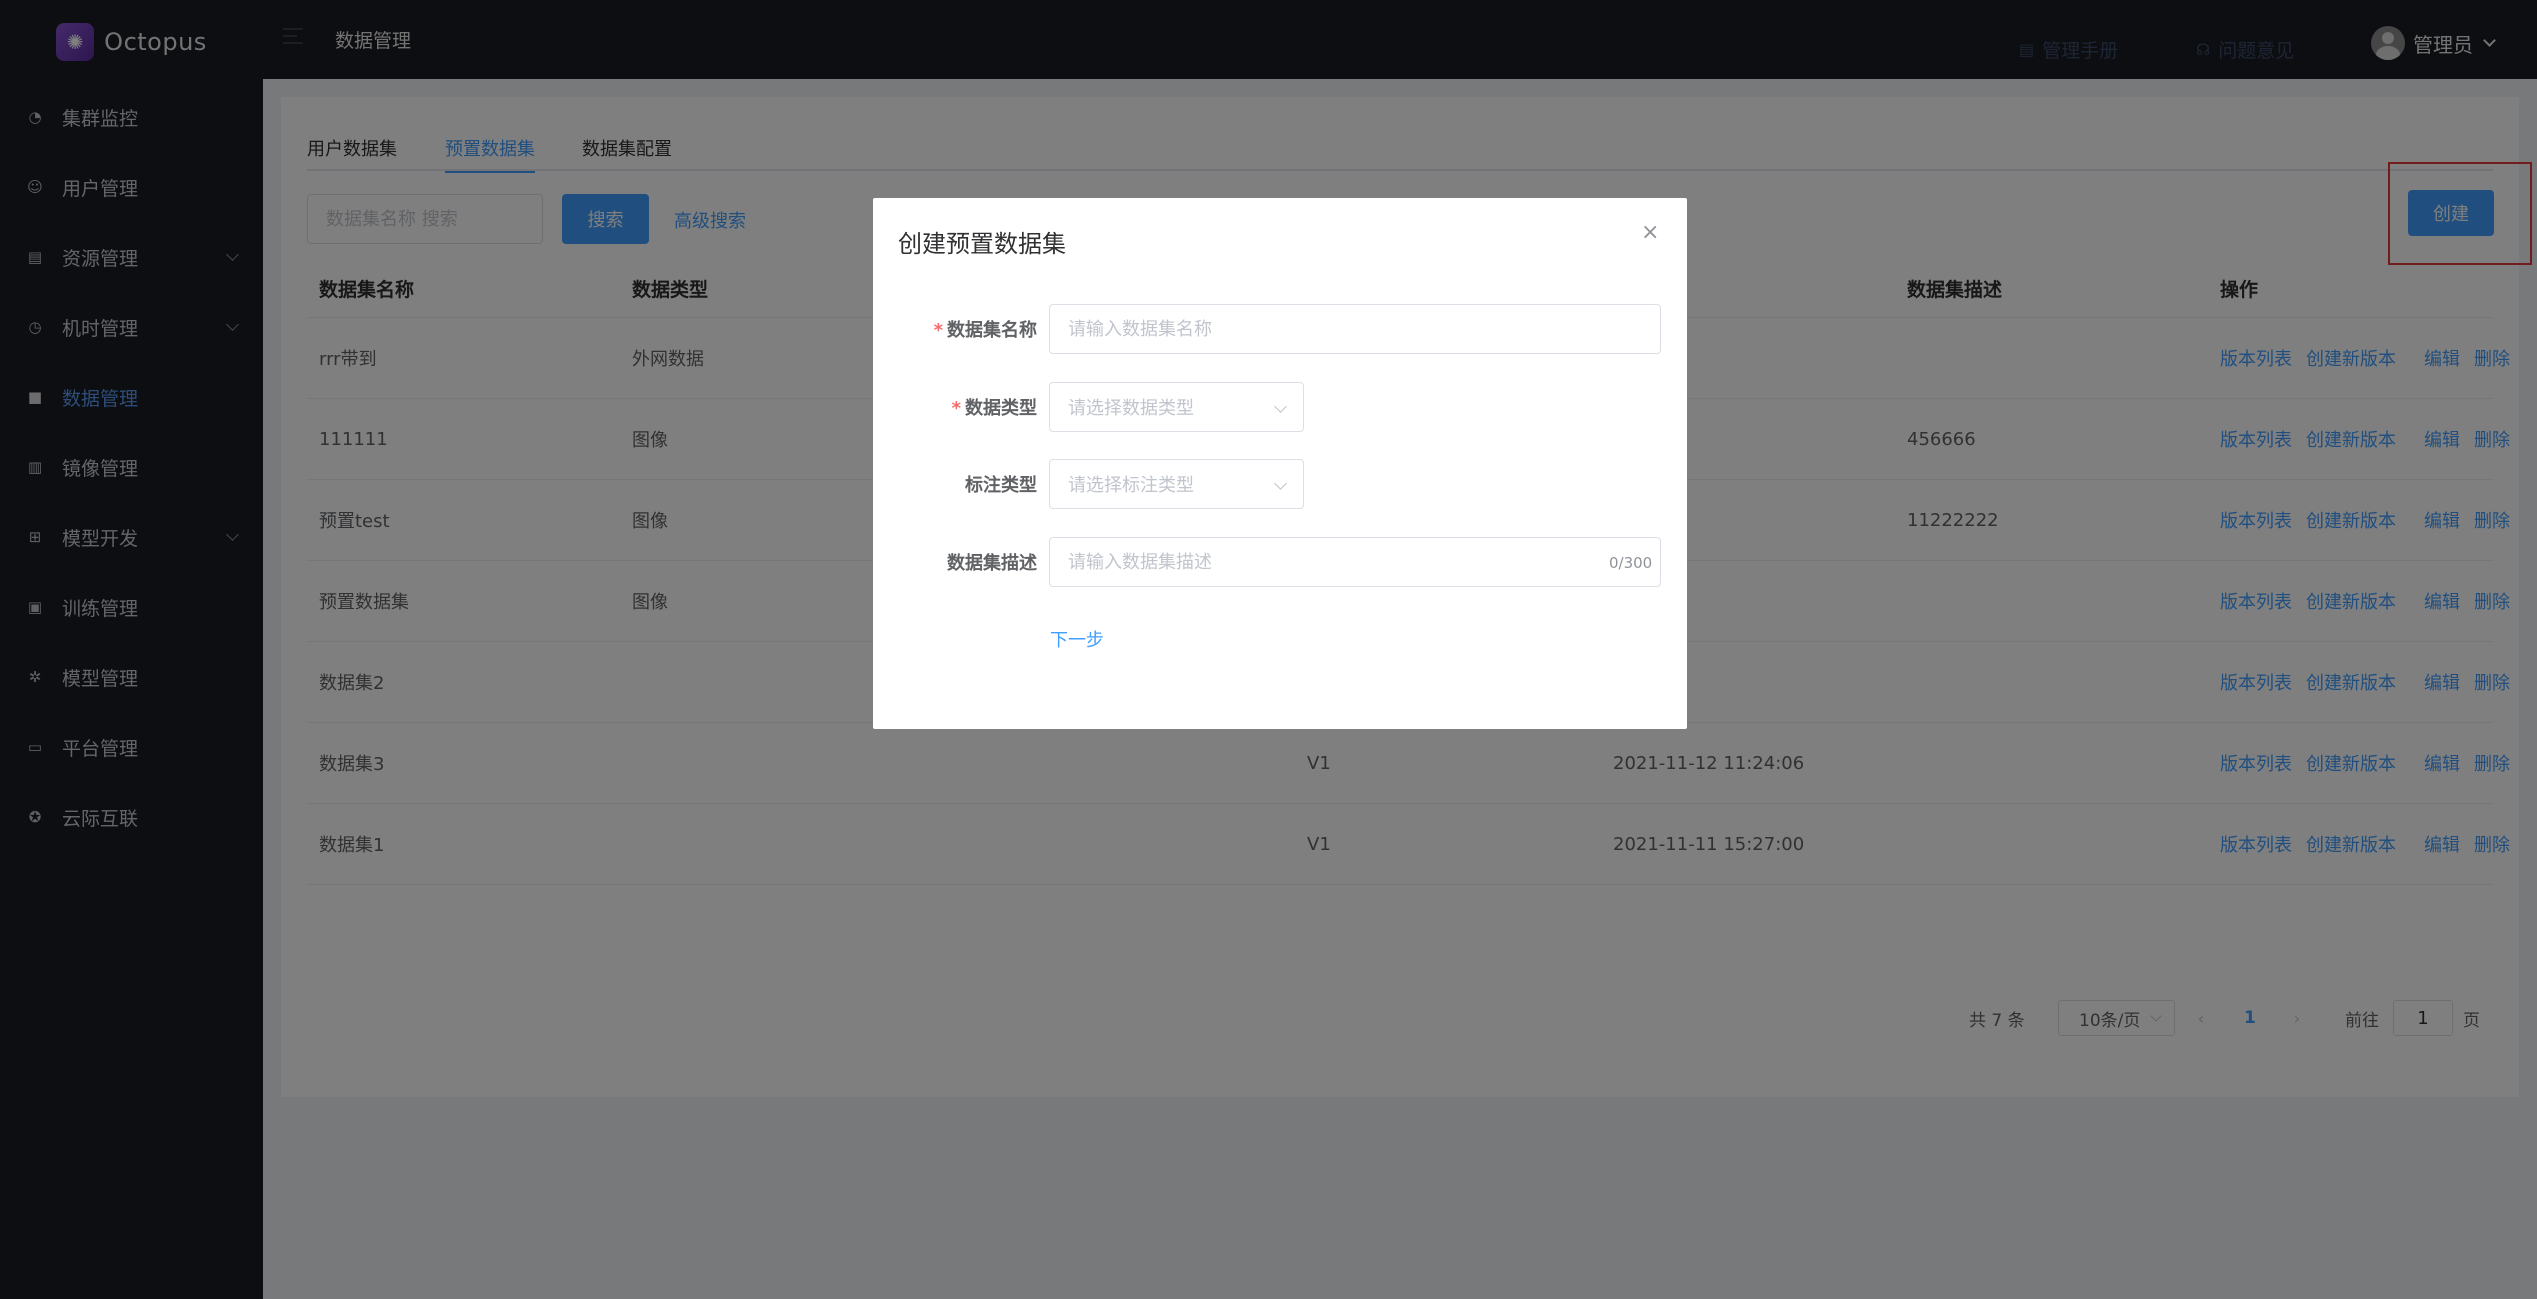 This screenshot has width=2537, height=1299. Describe the element at coordinates (1650, 232) in the screenshot. I see `close-icon: ×` at that location.